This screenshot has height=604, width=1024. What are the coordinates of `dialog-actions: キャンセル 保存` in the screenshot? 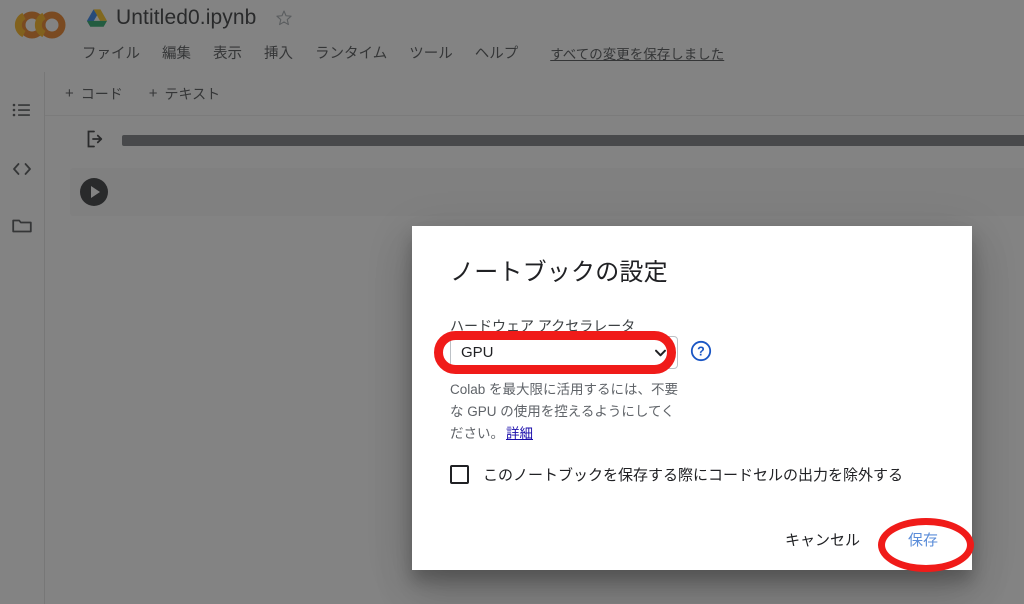 It's located at (863, 539).